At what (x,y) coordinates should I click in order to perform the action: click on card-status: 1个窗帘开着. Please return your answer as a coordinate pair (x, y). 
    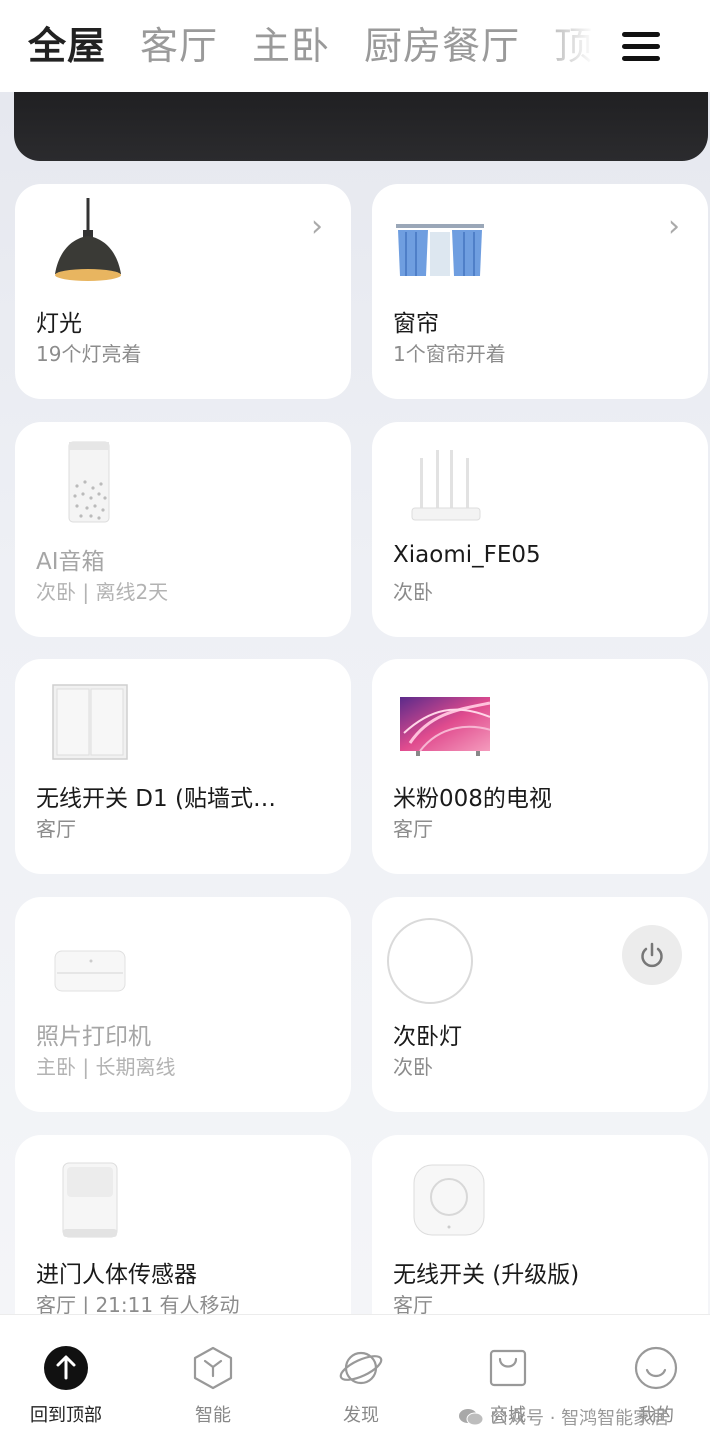
    Looking at the image, I should click on (449, 354).